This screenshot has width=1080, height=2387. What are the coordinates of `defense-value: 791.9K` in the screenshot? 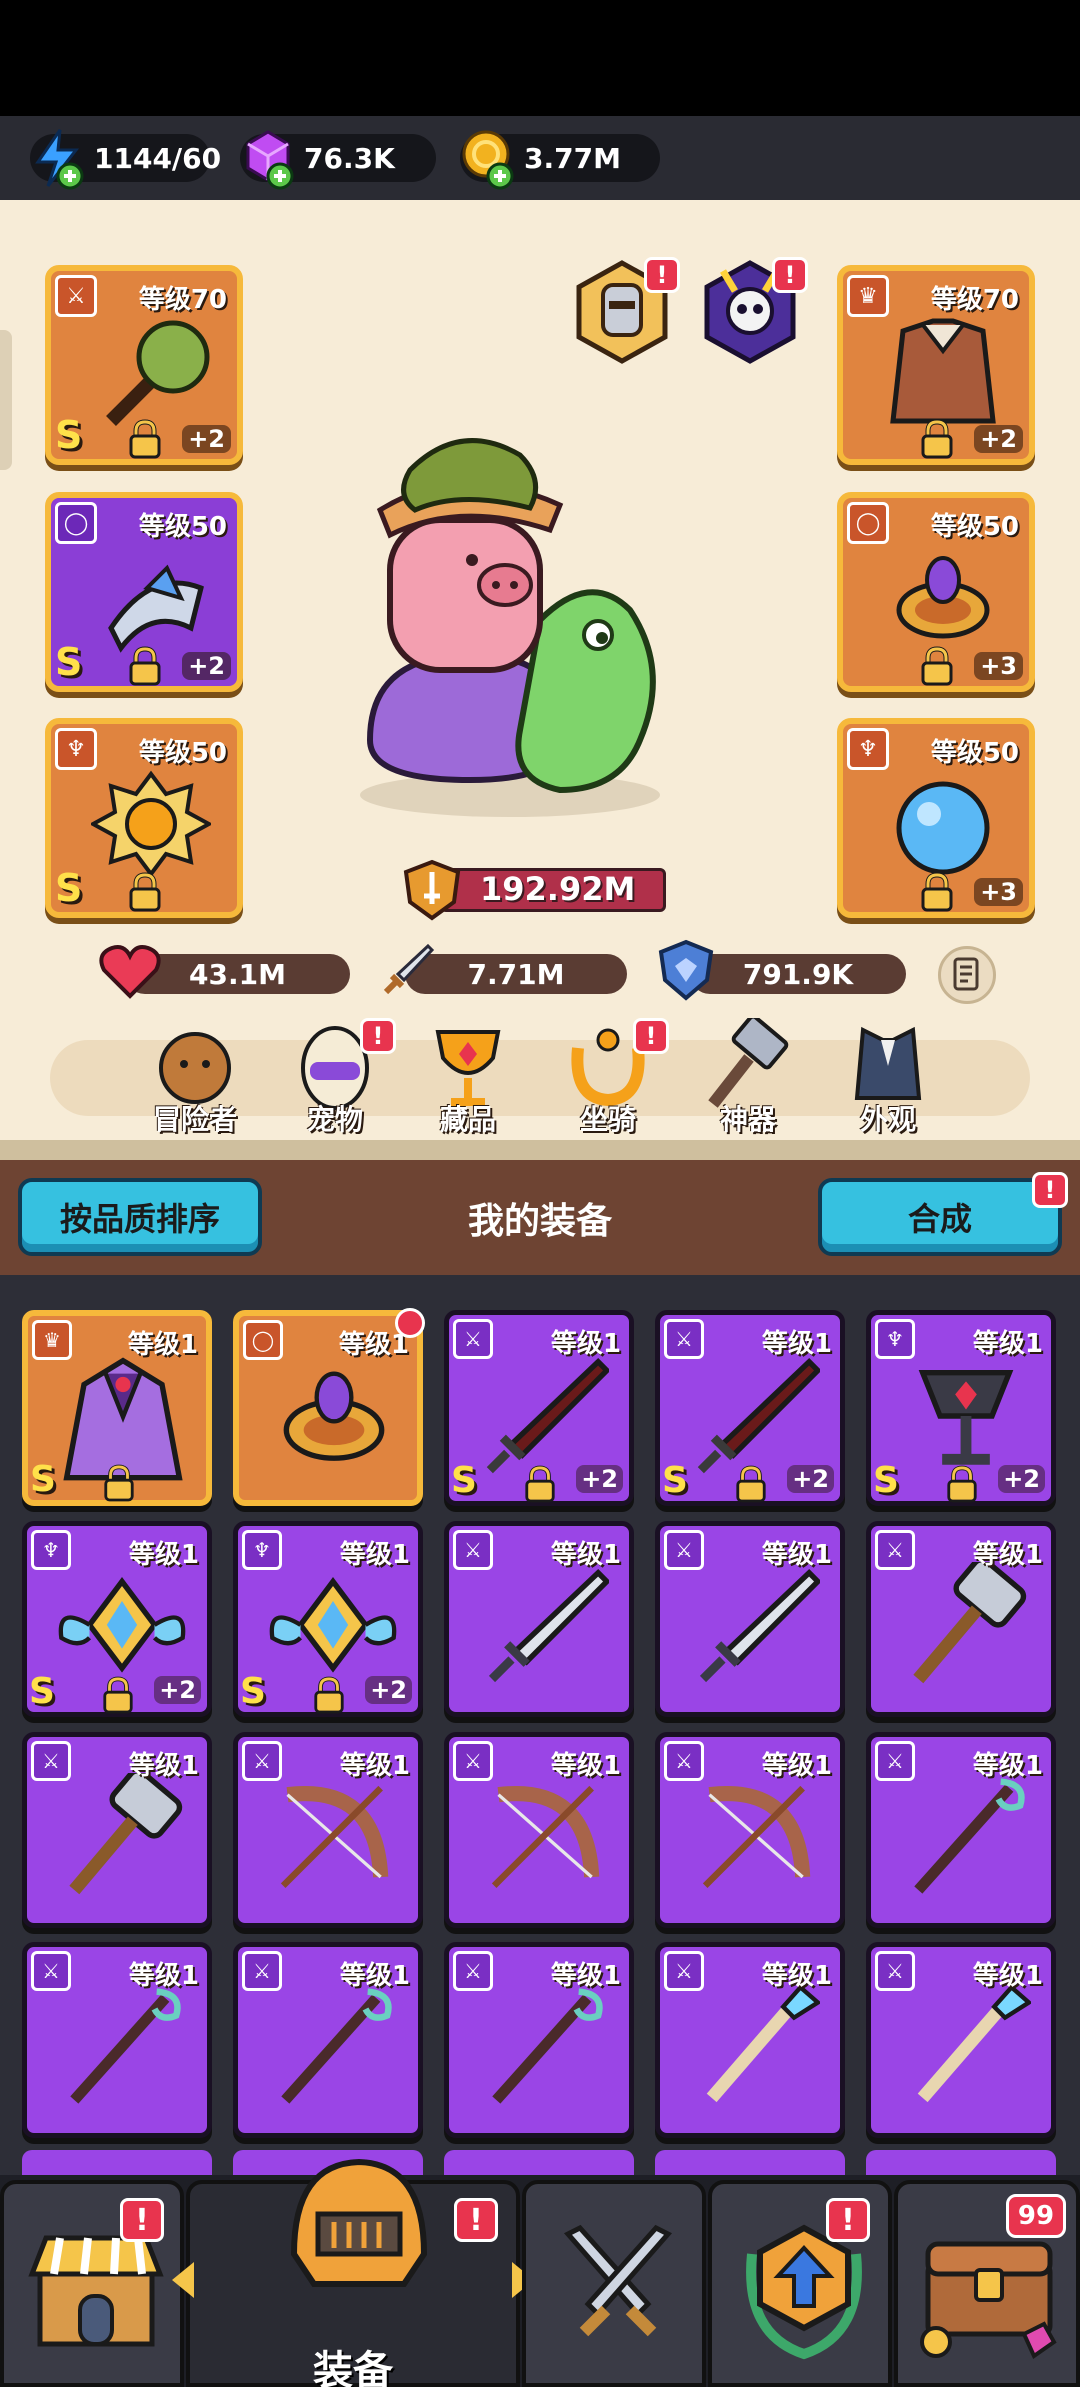 It's located at (798, 974).